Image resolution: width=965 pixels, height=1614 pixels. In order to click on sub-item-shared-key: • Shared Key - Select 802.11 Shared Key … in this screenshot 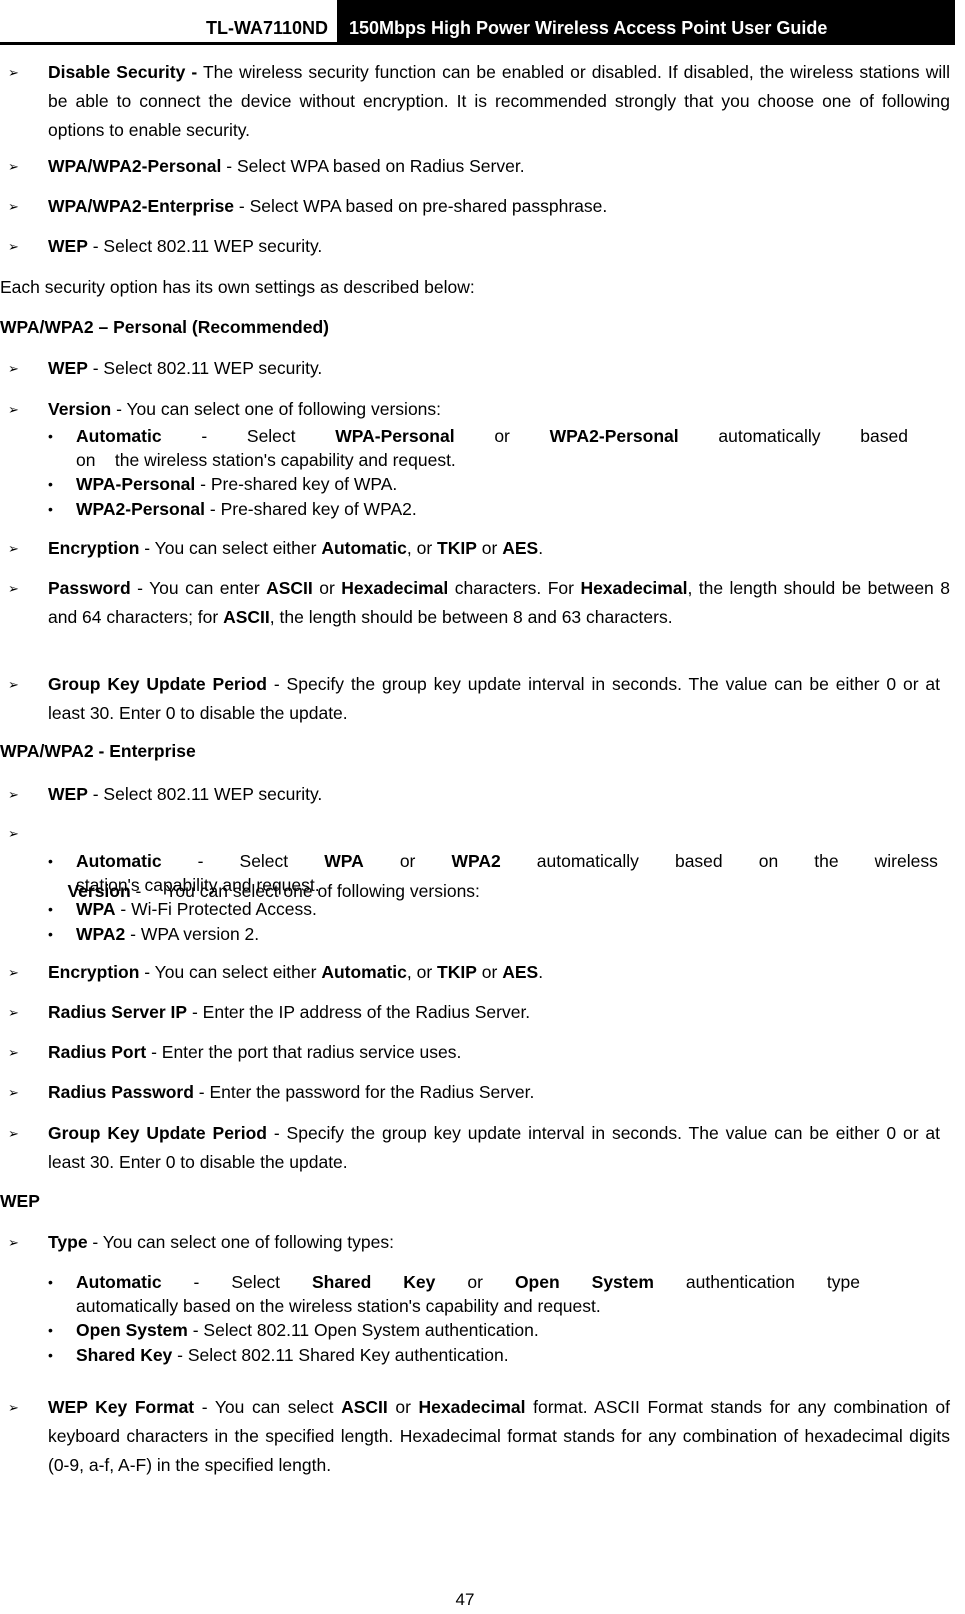, I will do `click(278, 1355)`.